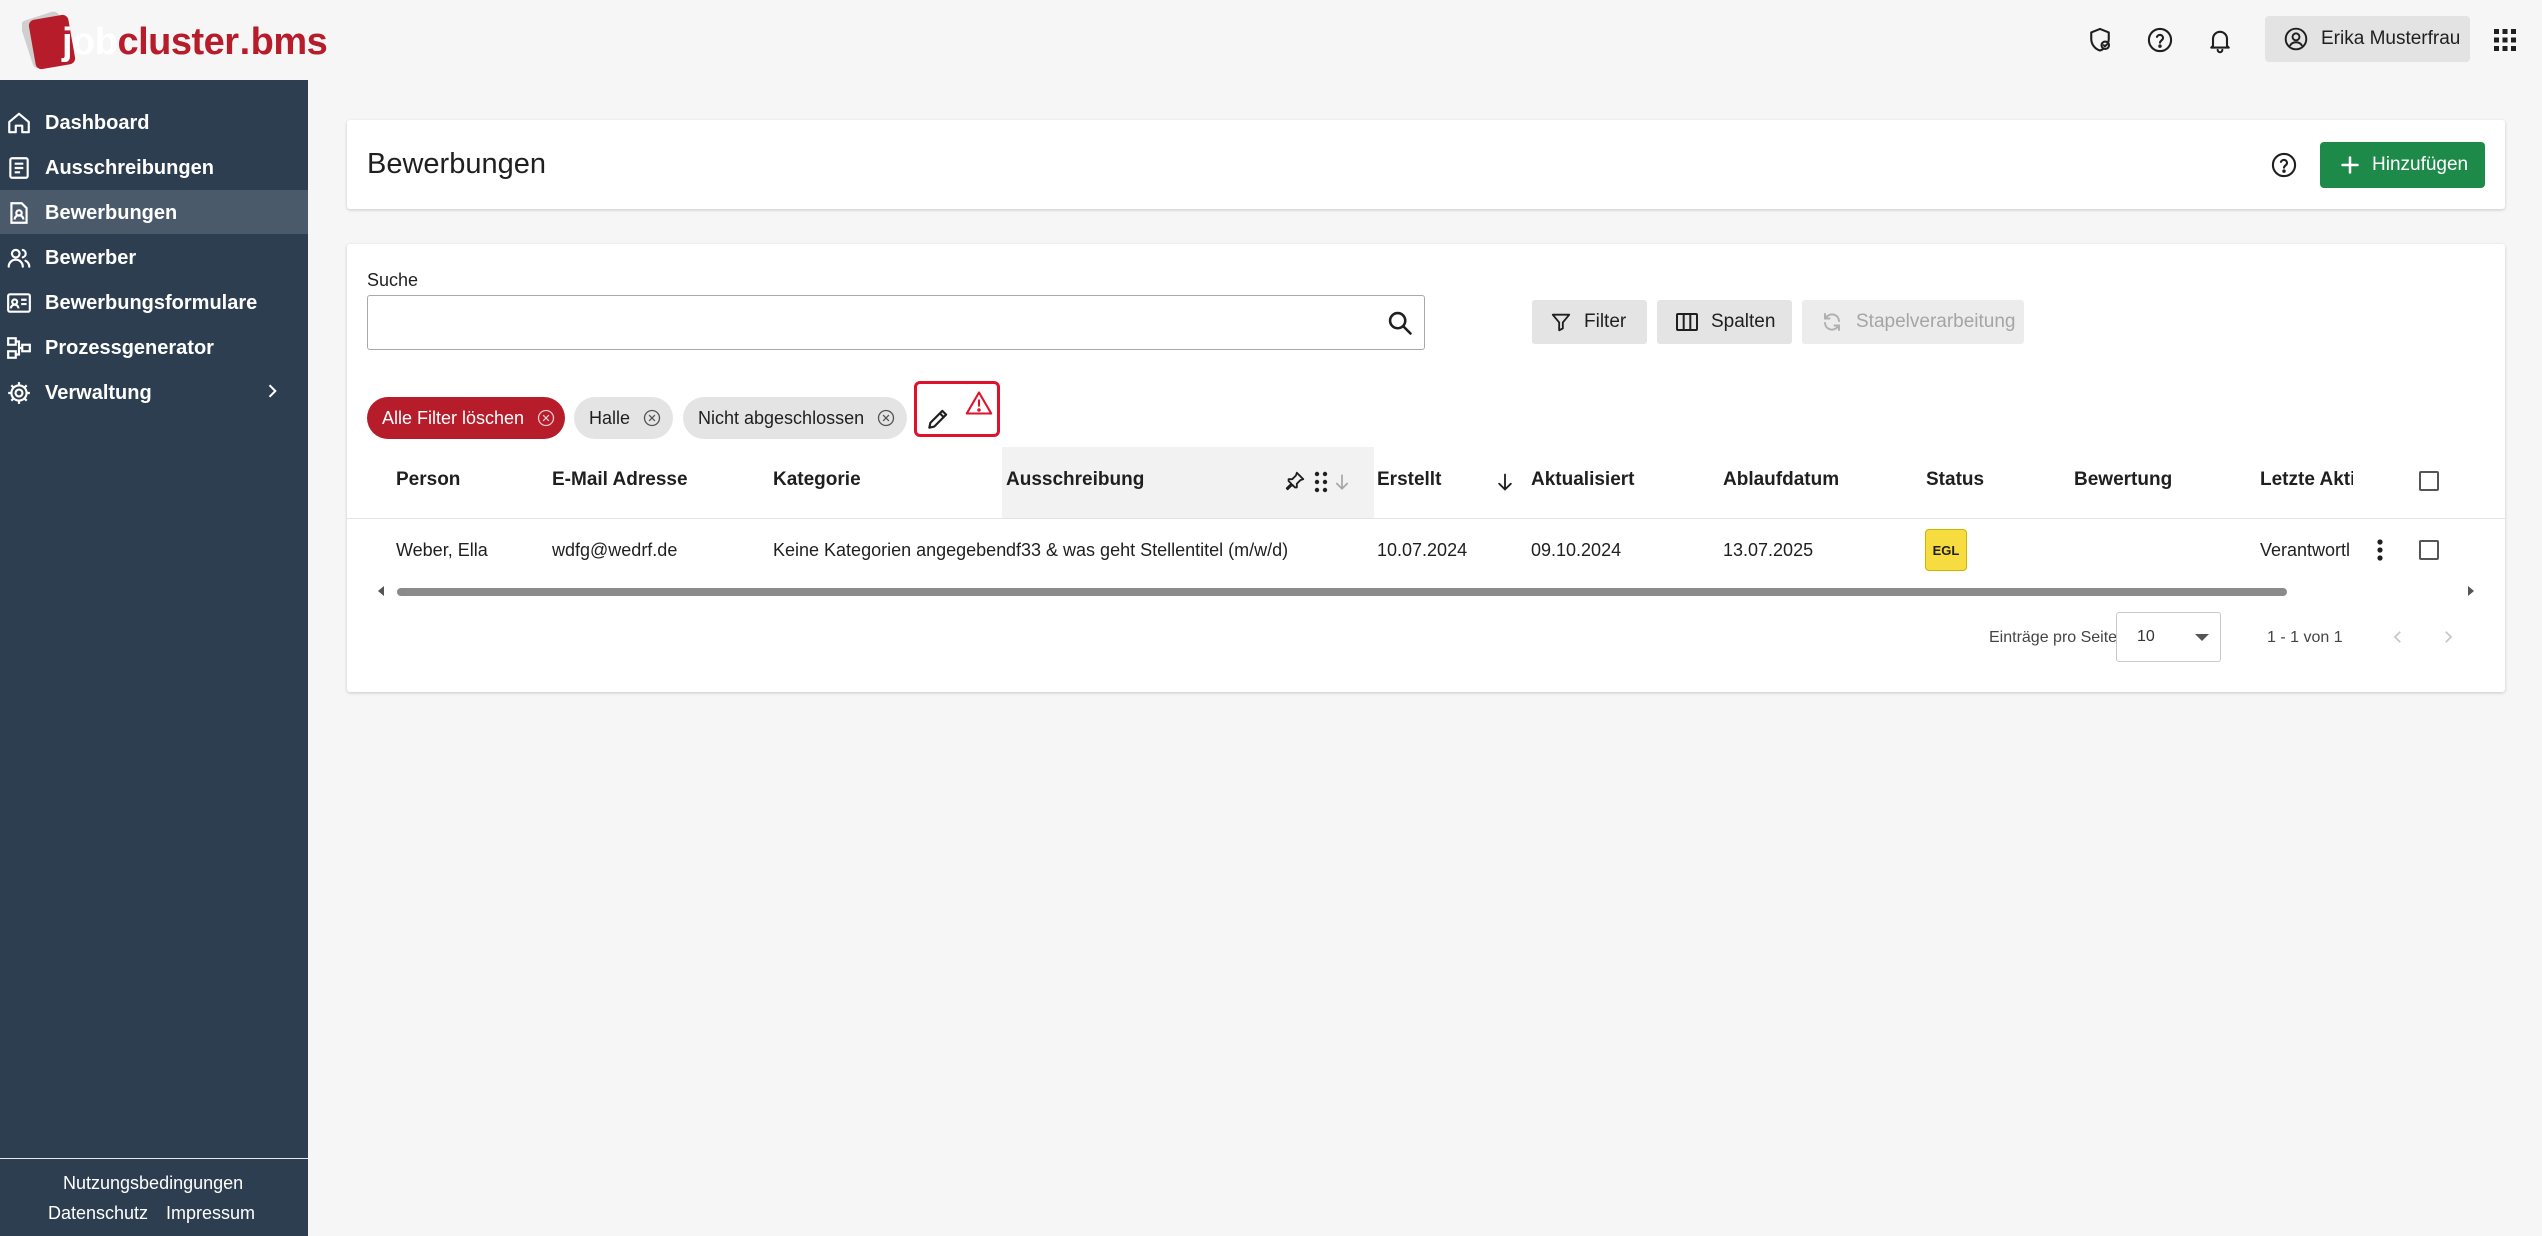 This screenshot has height=1236, width=2542. I want to click on column-header-updated: Aktualisiert, so click(1582, 480).